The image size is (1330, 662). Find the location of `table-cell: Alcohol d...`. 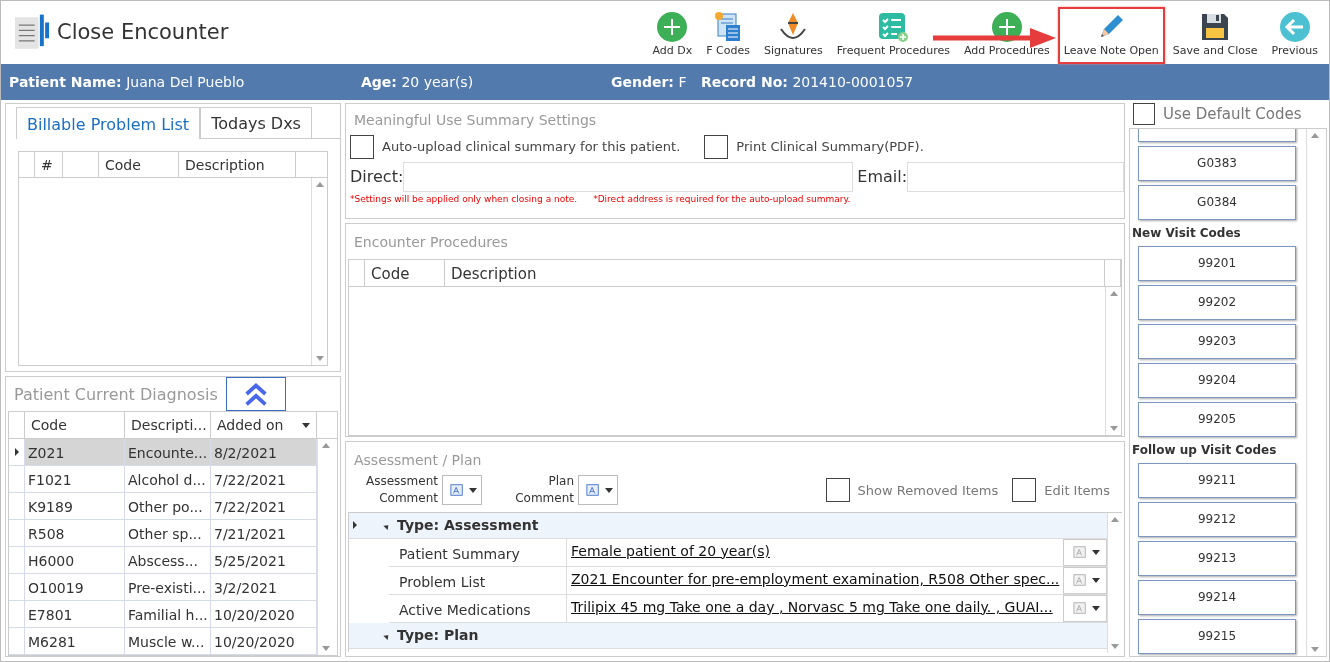

table-cell: Alcohol d... is located at coordinates (168, 479).